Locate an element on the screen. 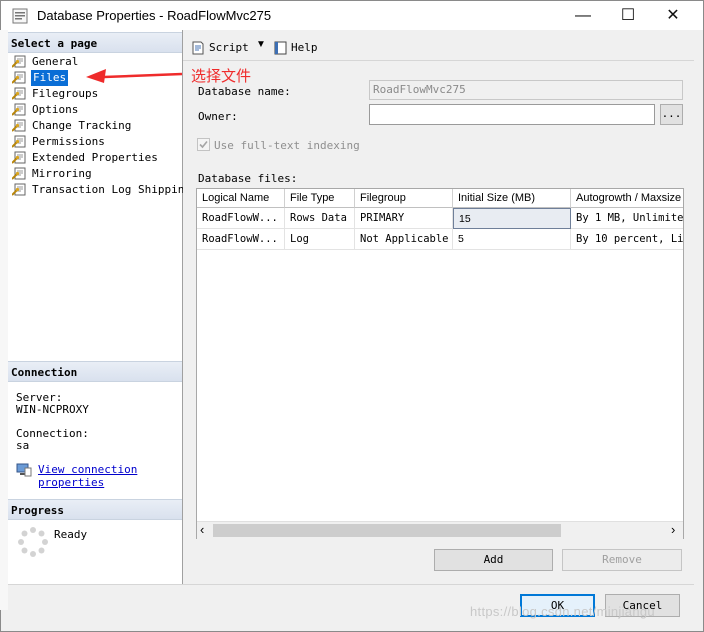 This screenshot has height=632, width=704. table-row-2-initial-size: 5 is located at coordinates (512, 239).